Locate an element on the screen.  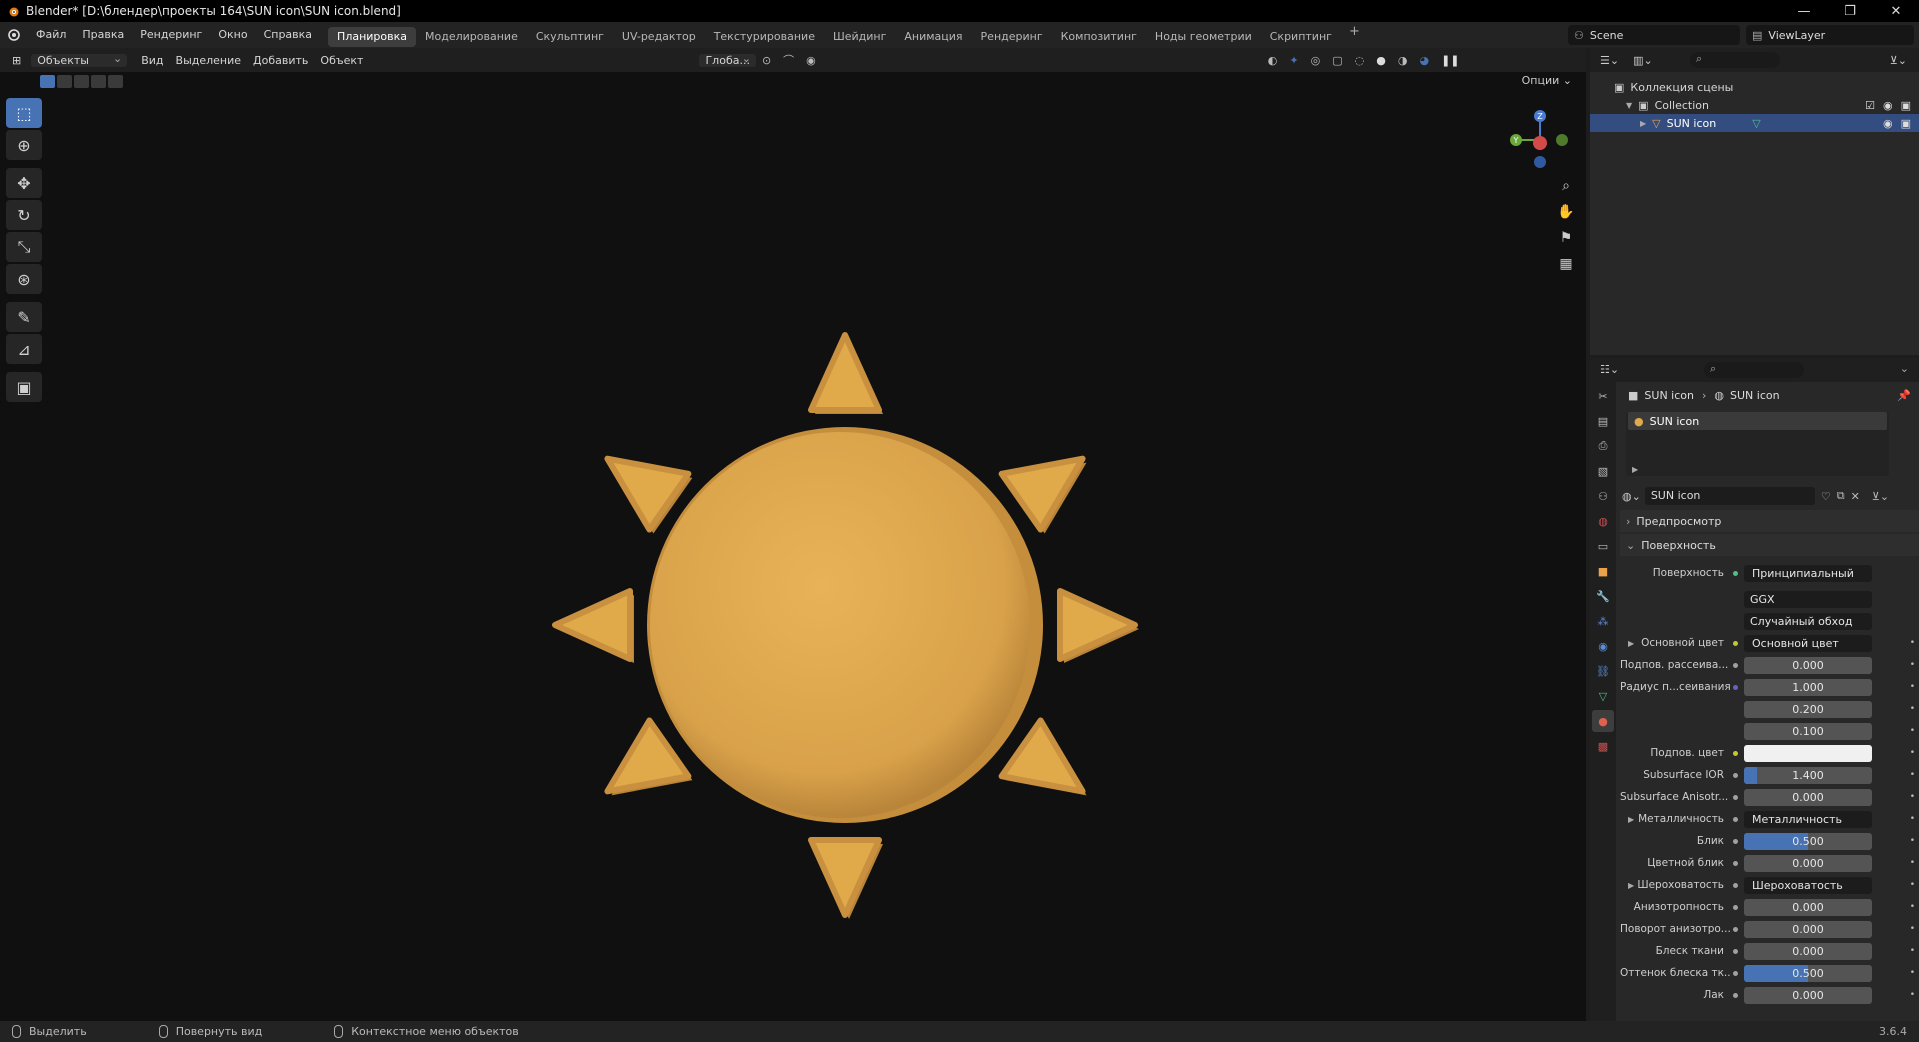
tab-modeling: Моделирование is located at coordinates (471, 37).